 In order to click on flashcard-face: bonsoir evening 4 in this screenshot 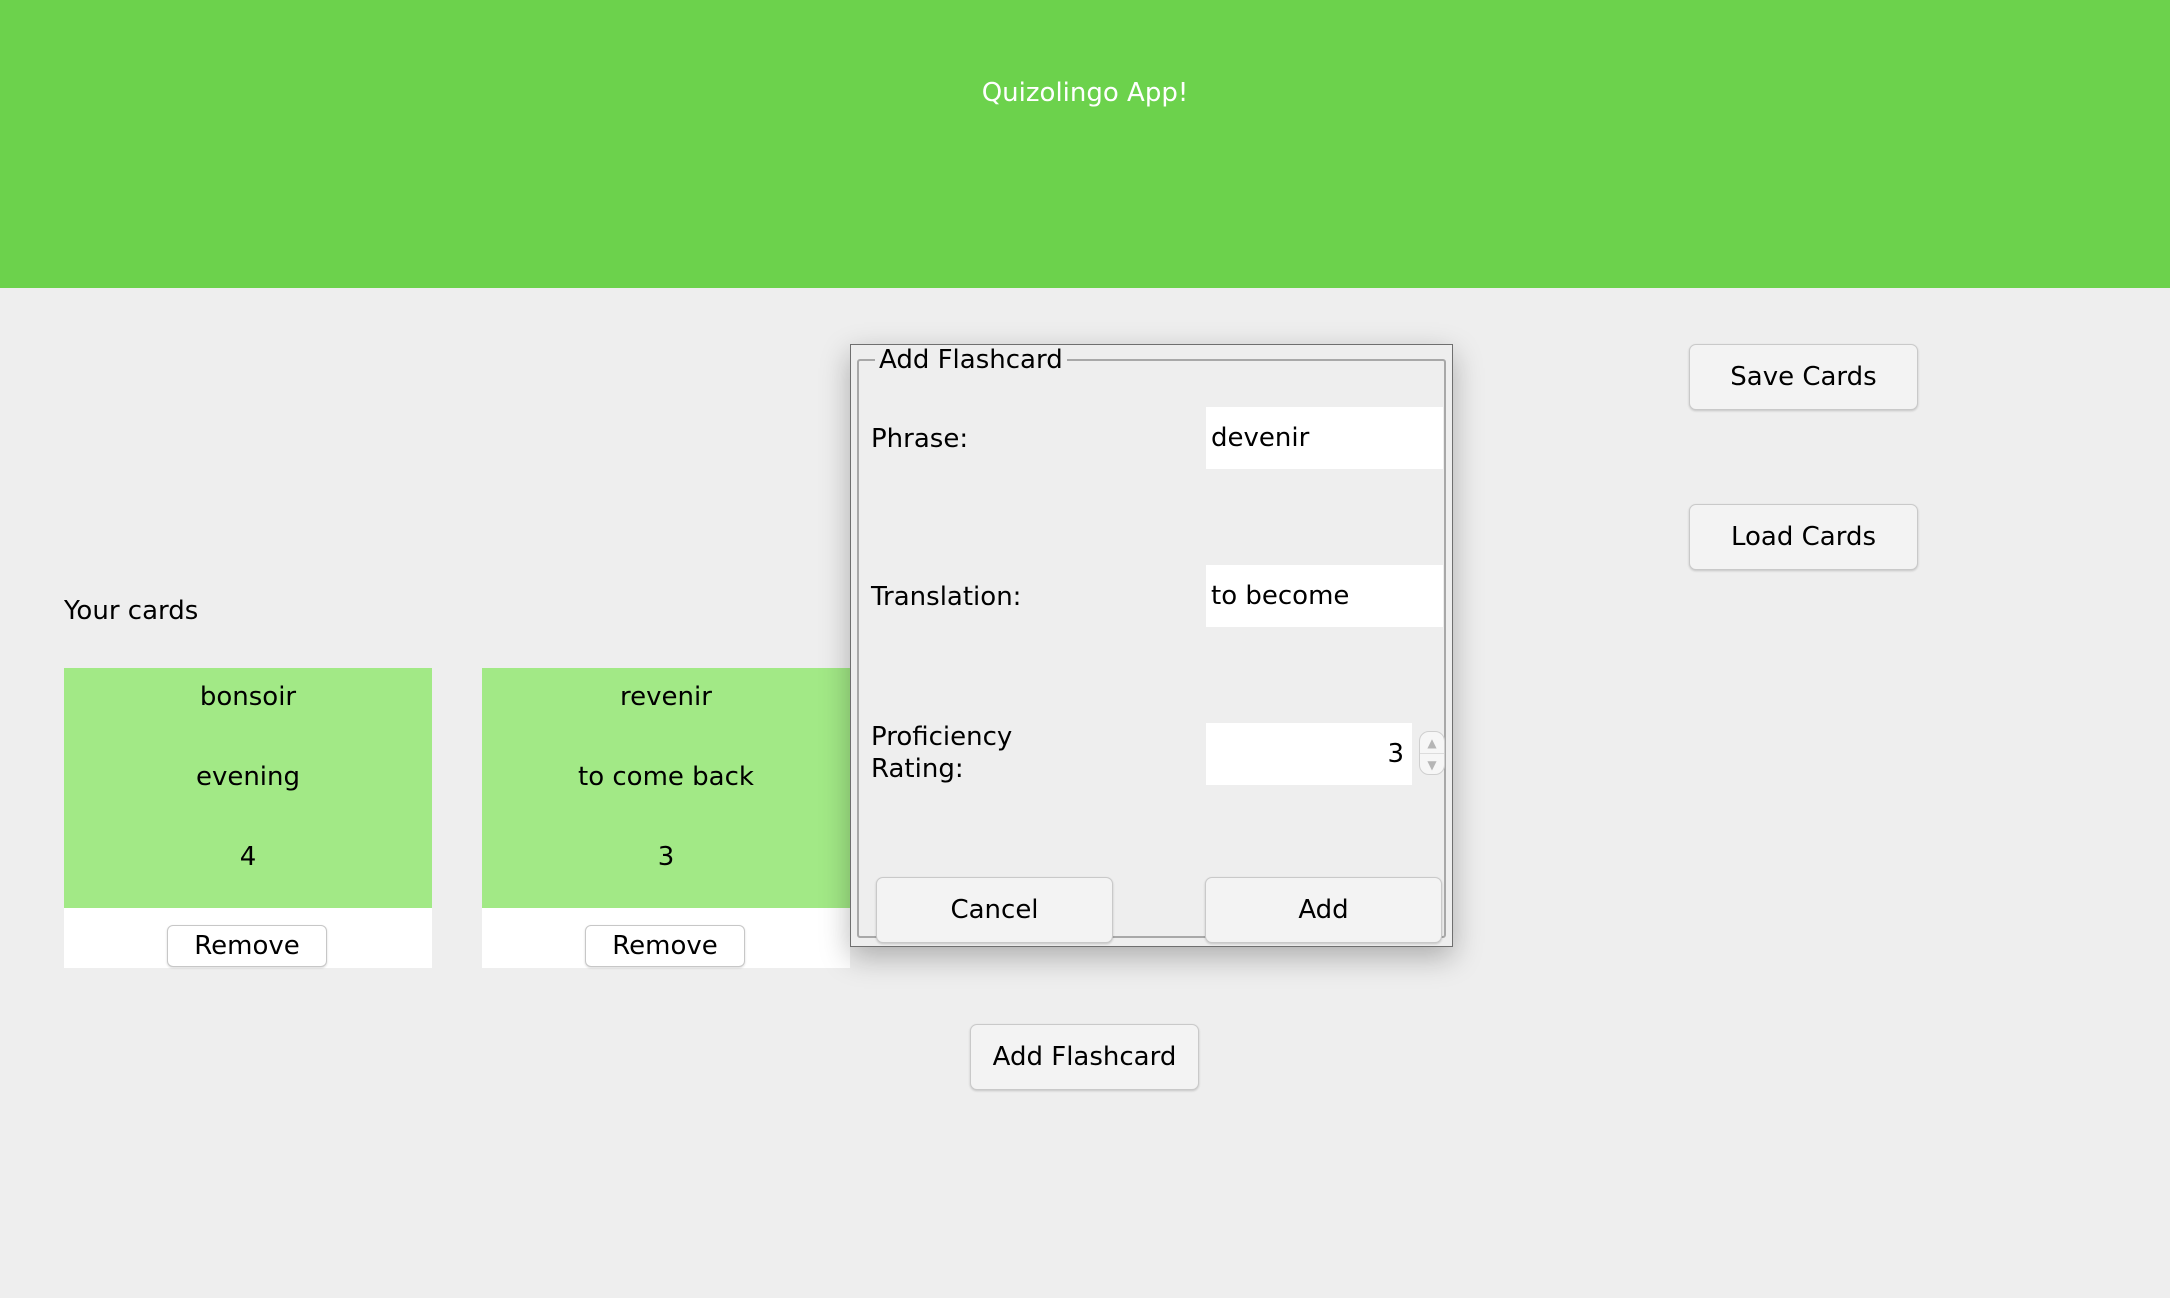, I will do `click(248, 788)`.